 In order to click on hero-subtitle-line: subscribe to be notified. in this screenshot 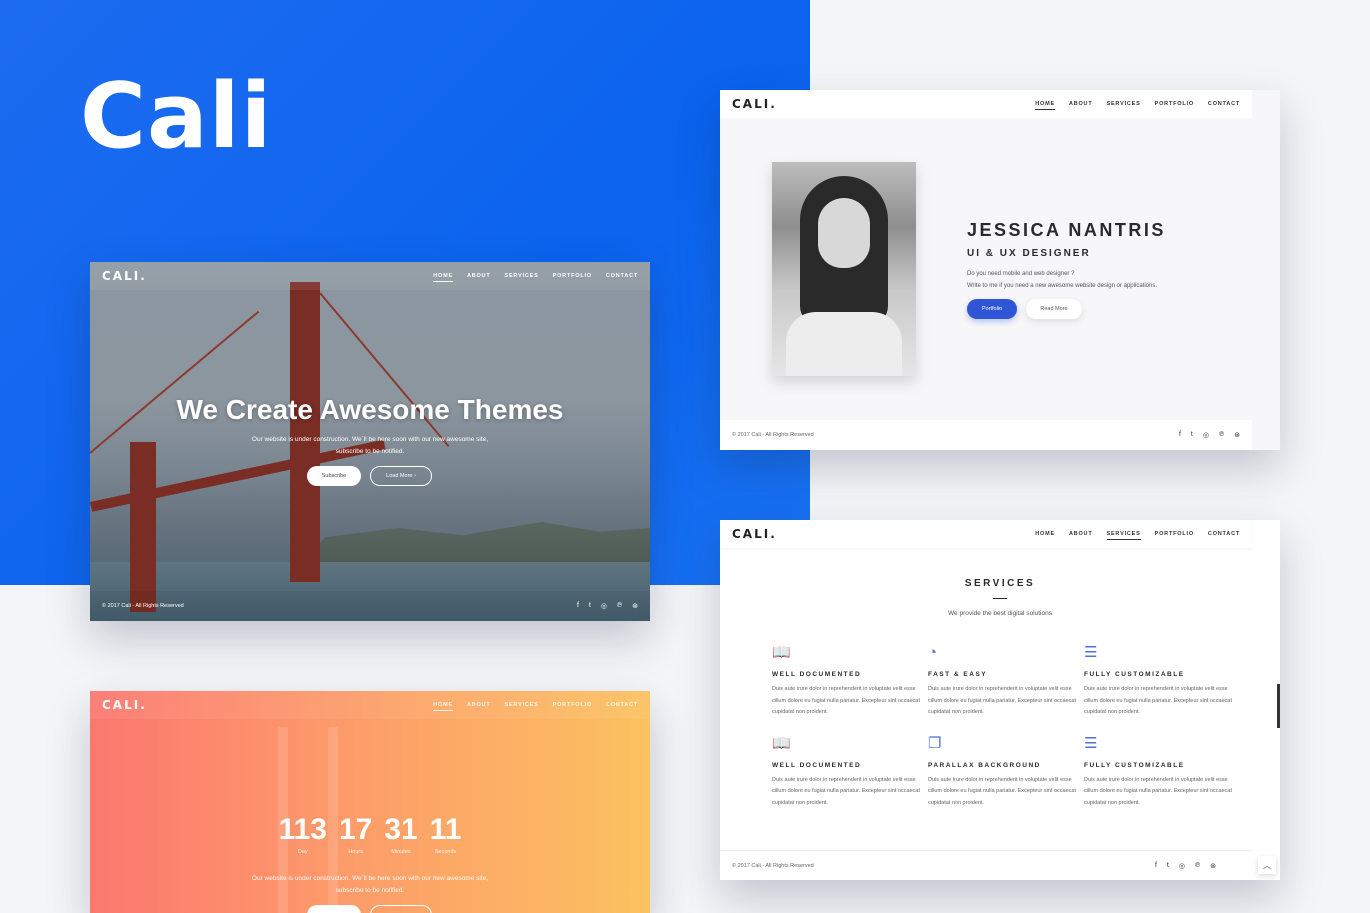, I will do `click(370, 451)`.